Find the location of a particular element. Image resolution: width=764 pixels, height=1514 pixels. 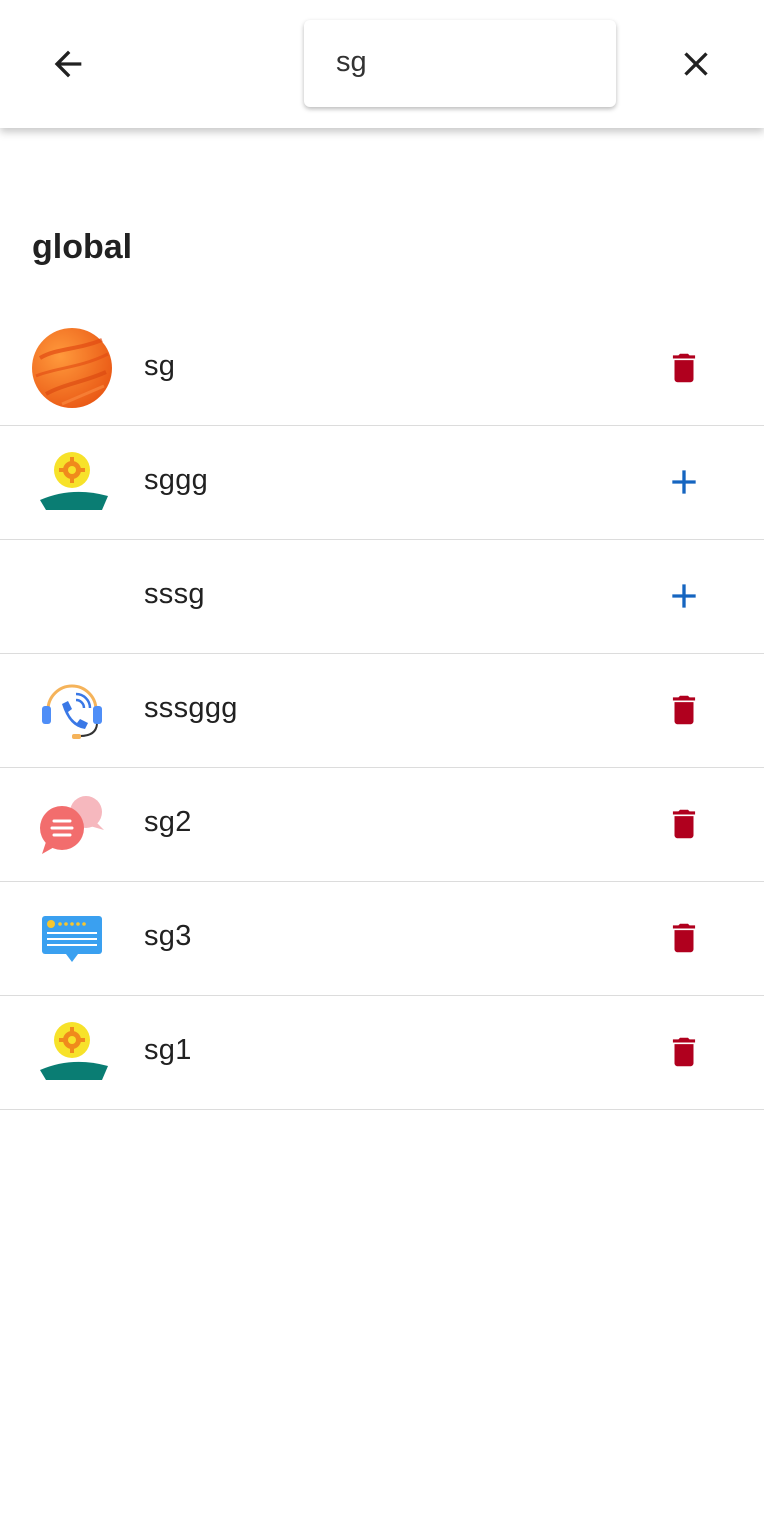

clear-search-button is located at coordinates (696, 64).